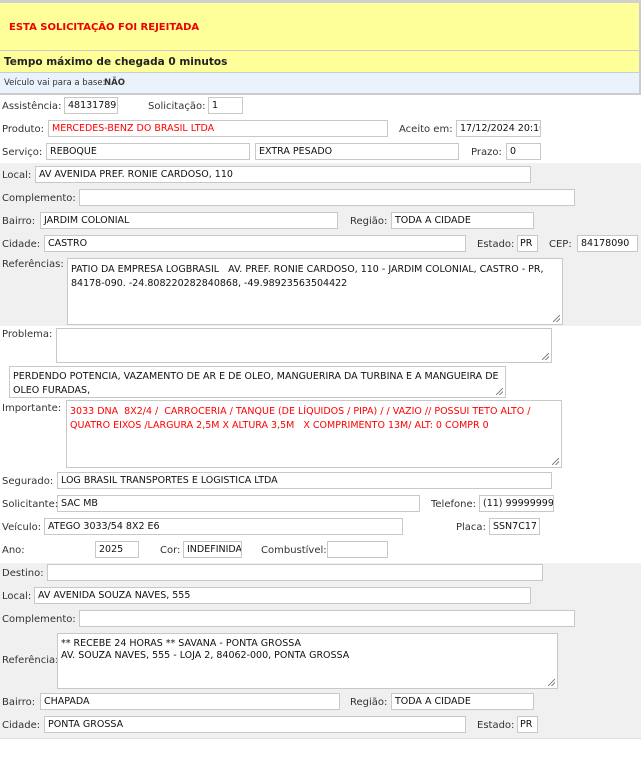  What do you see at coordinates (218, 128) in the screenshot?
I see `produto-field: MERCEDES-BENZ DO BRASIL LTDA` at bounding box center [218, 128].